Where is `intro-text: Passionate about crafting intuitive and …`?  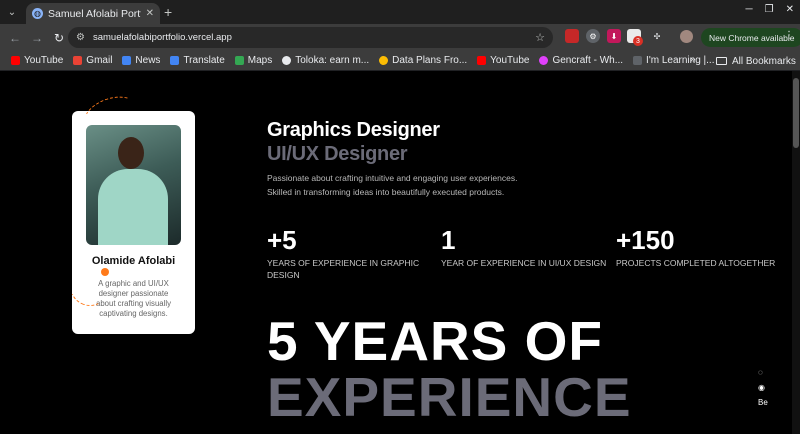 intro-text: Passionate about crafting intuitive and … is located at coordinates (392, 185).